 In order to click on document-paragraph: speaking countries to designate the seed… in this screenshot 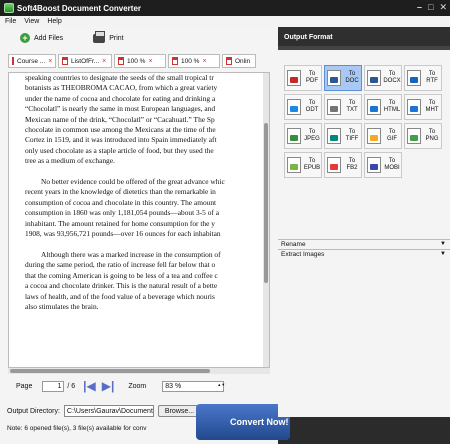, I will do `click(147, 120)`.